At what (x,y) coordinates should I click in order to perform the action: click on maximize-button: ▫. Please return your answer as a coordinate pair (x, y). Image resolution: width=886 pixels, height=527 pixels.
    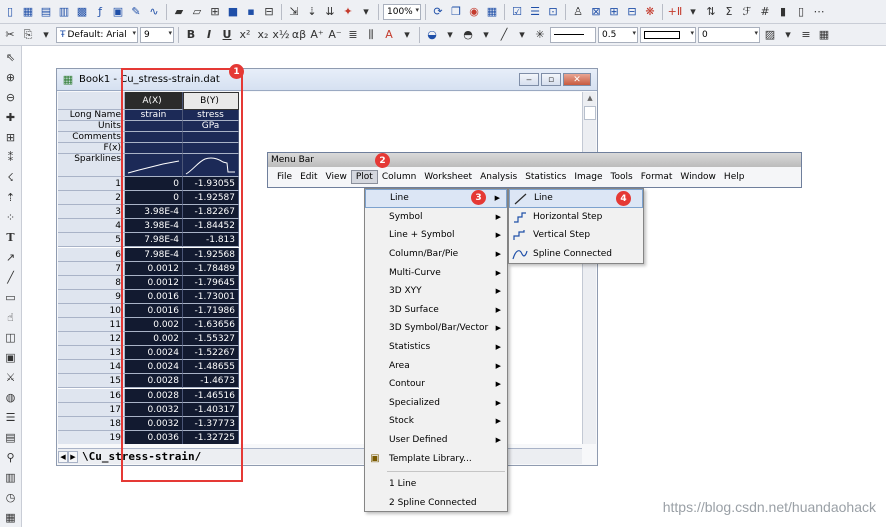
    Looking at the image, I should click on (551, 79).